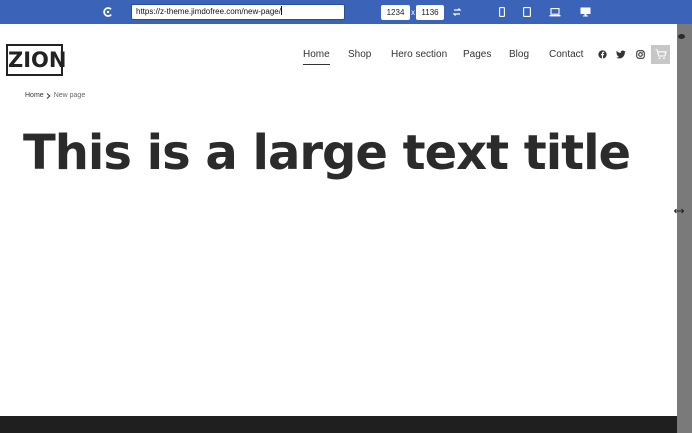  I want to click on tablet-icon, so click(527, 12).